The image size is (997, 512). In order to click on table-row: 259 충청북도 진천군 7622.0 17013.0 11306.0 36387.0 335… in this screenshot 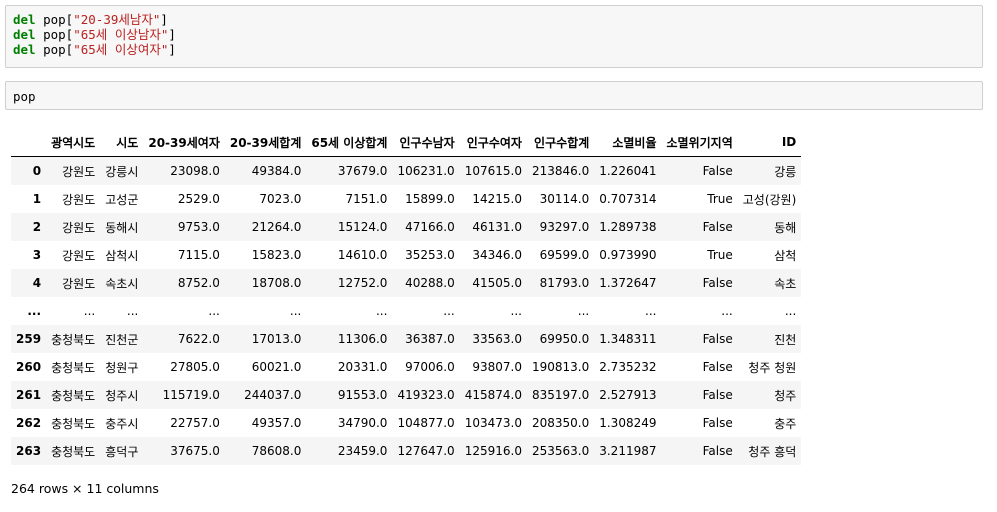, I will do `click(406, 339)`.